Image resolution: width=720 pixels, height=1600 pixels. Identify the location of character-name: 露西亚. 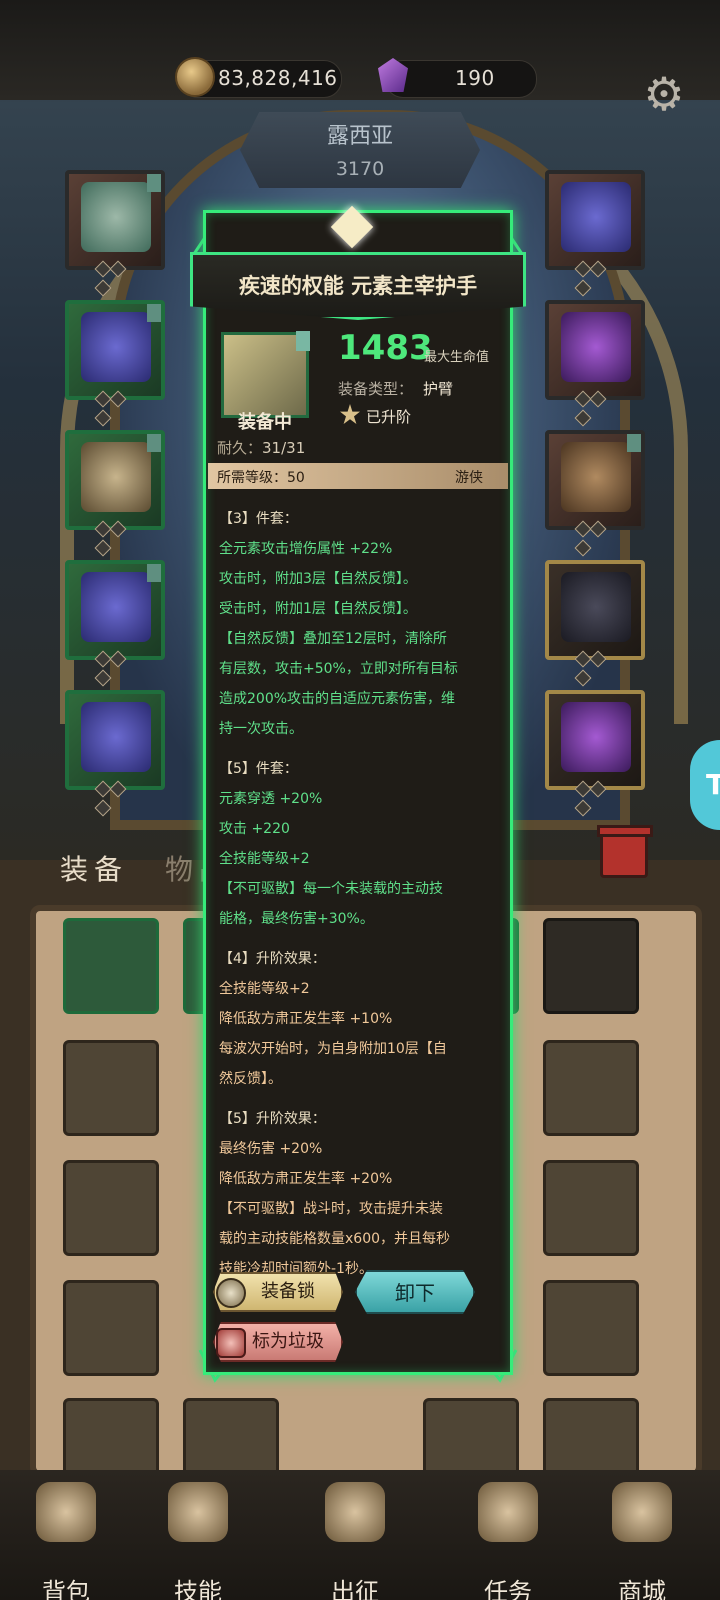
(359, 136).